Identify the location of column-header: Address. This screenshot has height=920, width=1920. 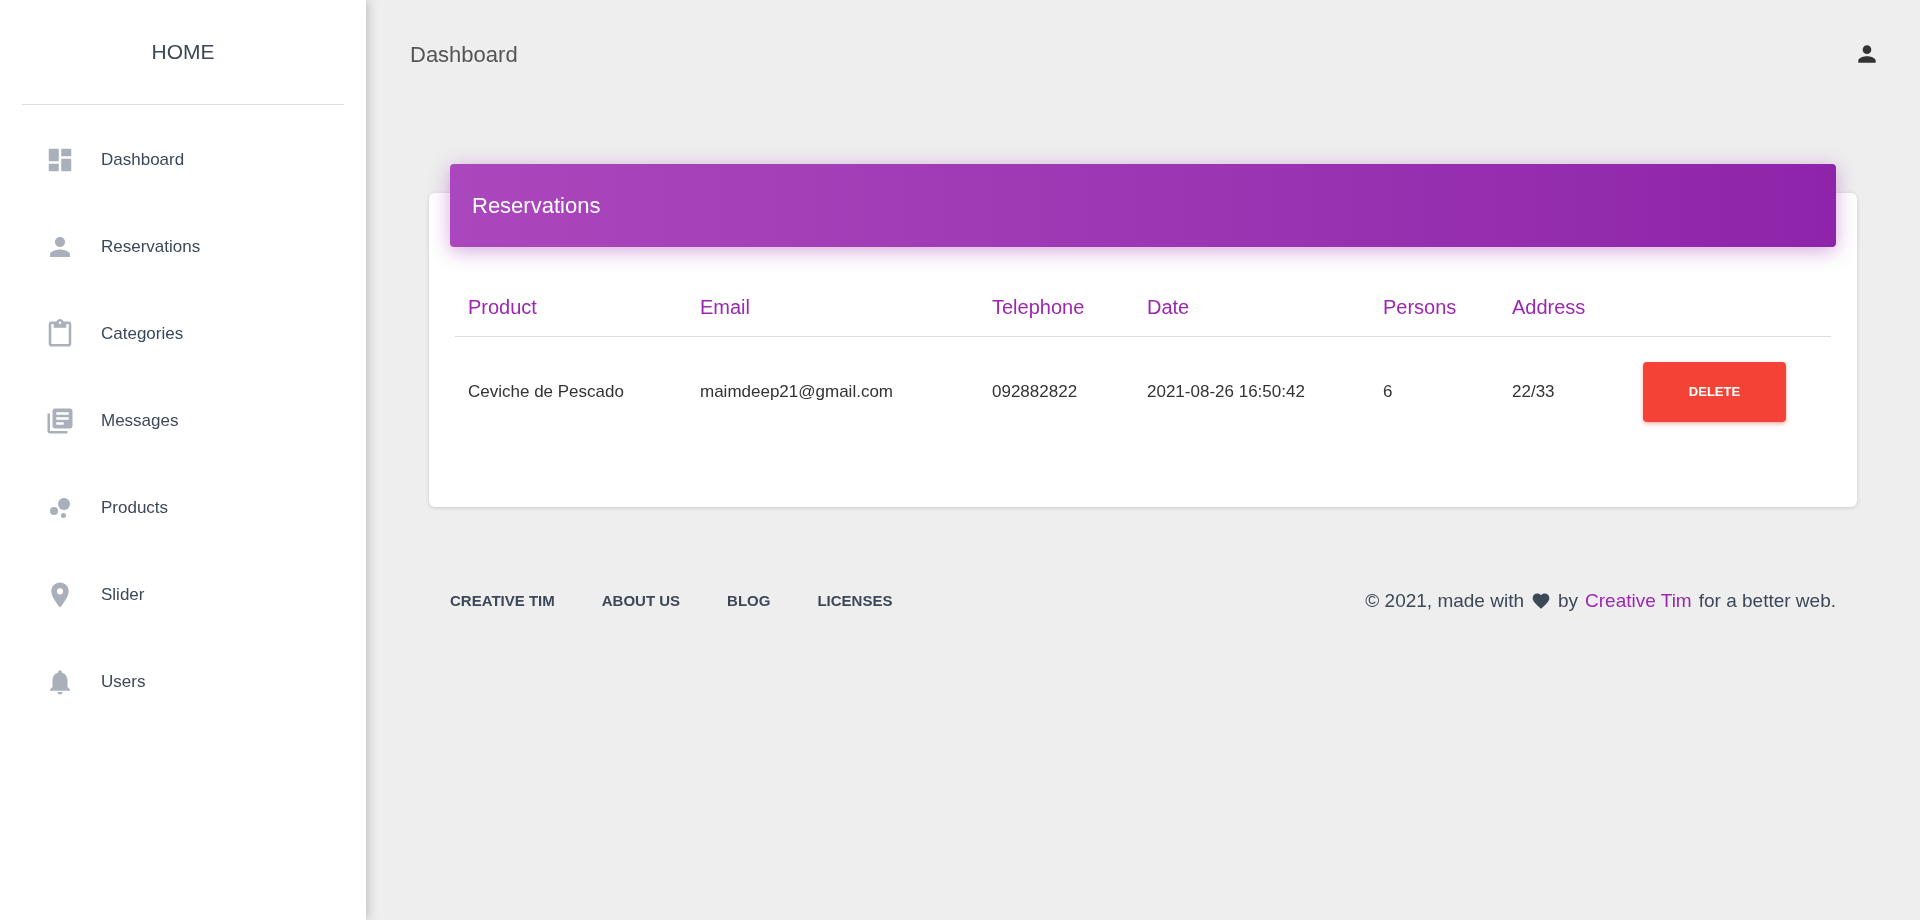
(1549, 307).